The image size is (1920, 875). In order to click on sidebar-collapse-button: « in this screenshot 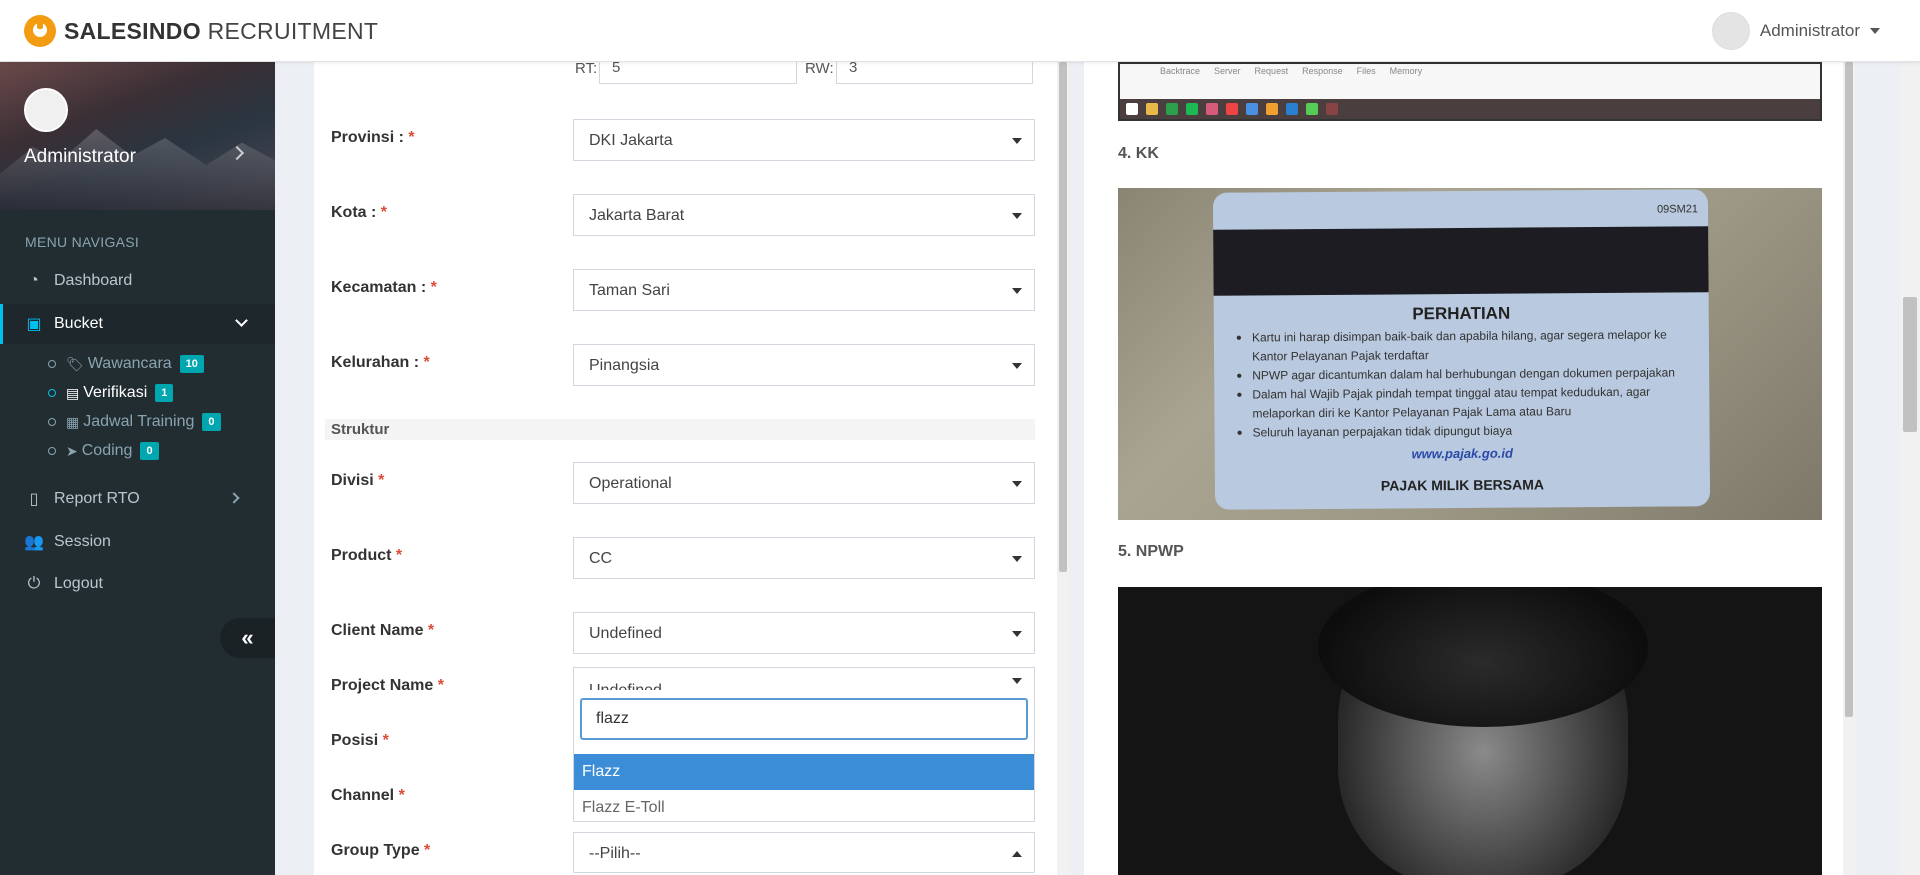, I will do `click(247, 638)`.